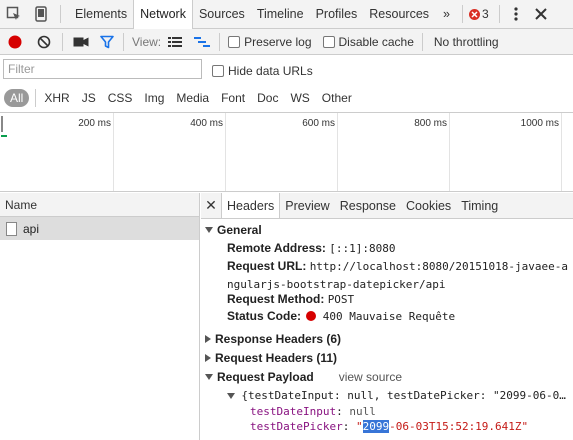 This screenshot has height=440, width=573. Describe the element at coordinates (299, 98) in the screenshot. I see `type-ws: WS` at that location.